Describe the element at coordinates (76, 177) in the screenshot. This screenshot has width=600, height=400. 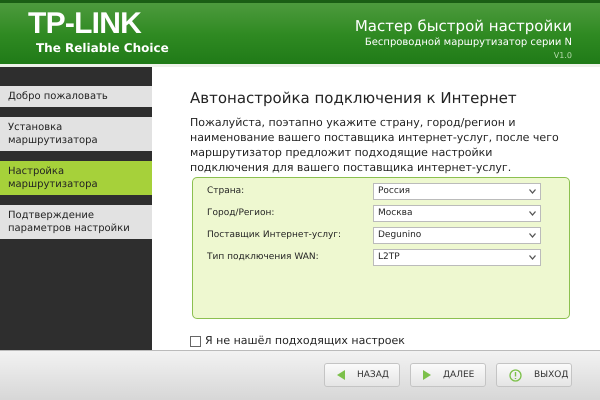
I see `sidebar-item: Настройка маршрутизатора` at that location.